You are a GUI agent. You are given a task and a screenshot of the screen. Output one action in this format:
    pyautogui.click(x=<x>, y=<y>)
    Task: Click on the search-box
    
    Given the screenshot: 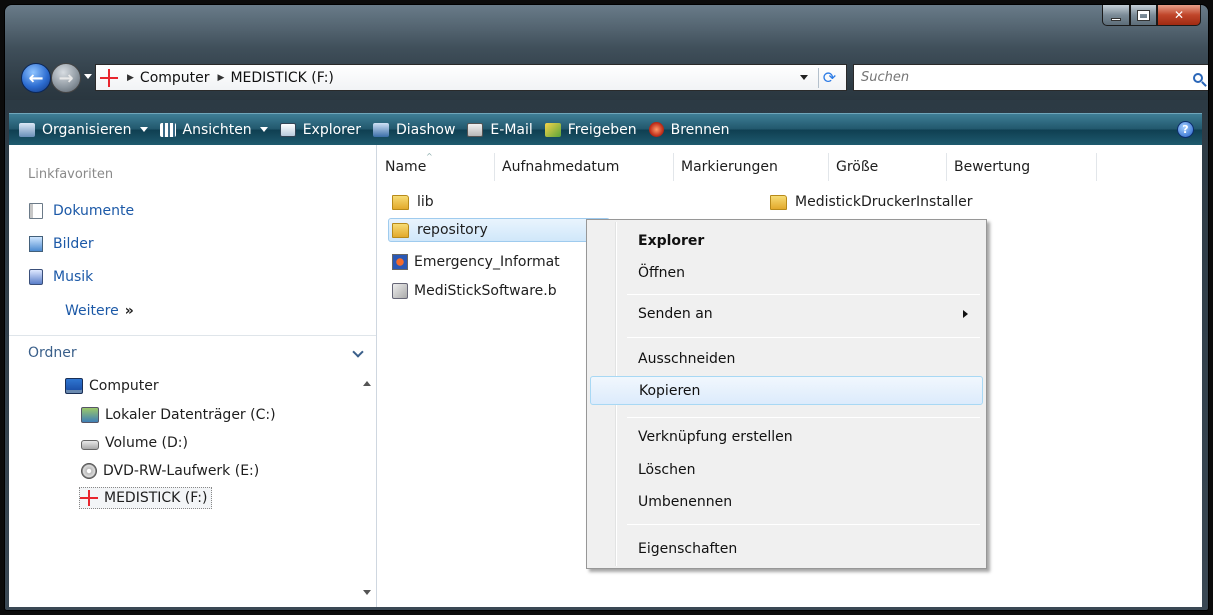 What is the action you would take?
    pyautogui.click(x=1030, y=77)
    